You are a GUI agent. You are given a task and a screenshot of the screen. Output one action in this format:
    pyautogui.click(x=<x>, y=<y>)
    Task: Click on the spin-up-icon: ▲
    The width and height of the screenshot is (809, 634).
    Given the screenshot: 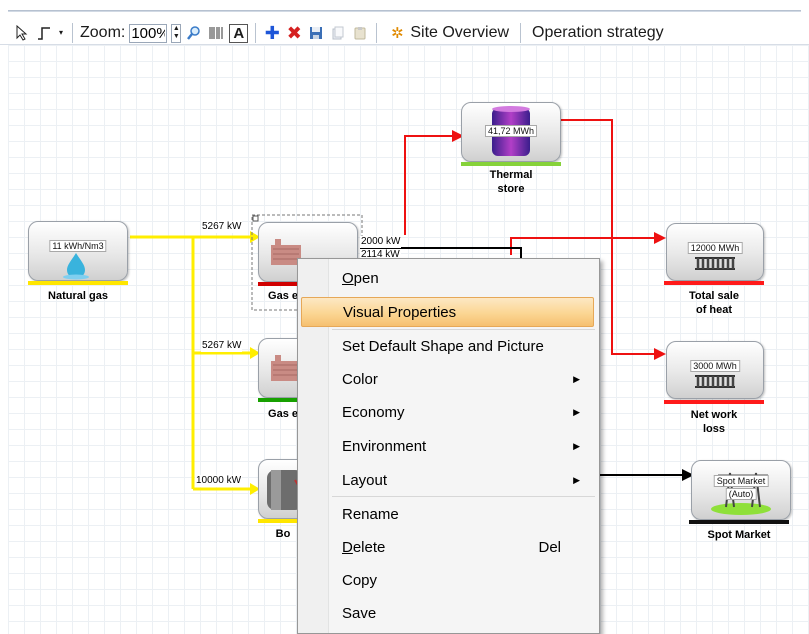 What is the action you would take?
    pyautogui.click(x=176, y=29)
    